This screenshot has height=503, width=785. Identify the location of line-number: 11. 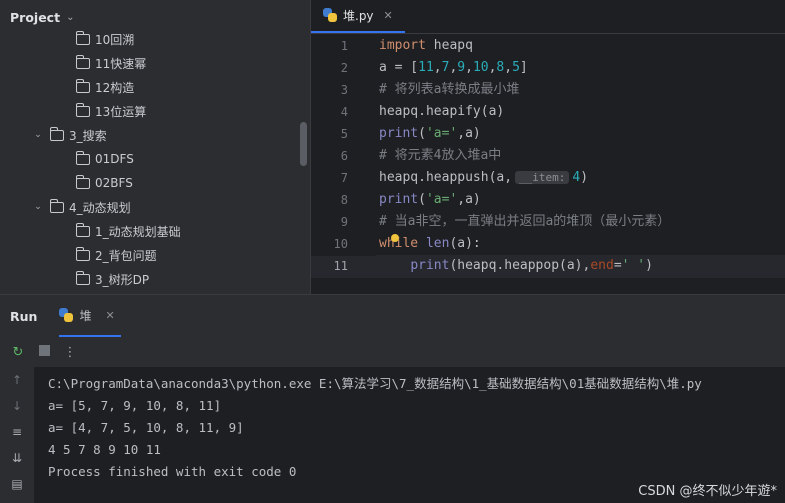
(340, 266).